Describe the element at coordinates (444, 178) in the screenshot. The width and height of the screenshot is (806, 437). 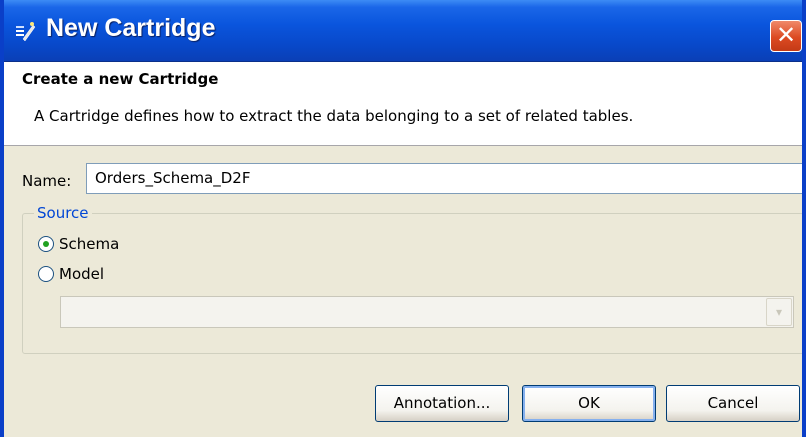
I see `name-input: Orders_Schema_D2F` at that location.